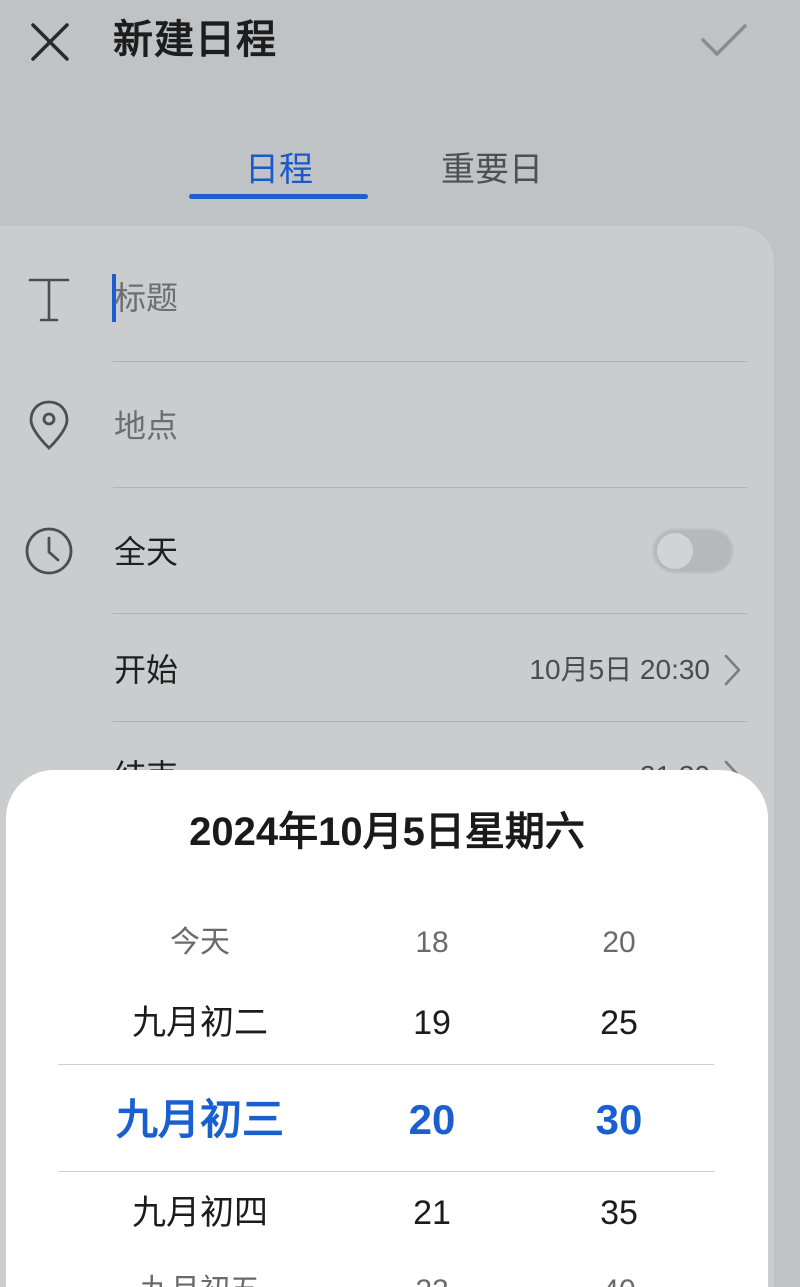  What do you see at coordinates (146, 552) in the screenshot?
I see `all-day-label: 全天` at bounding box center [146, 552].